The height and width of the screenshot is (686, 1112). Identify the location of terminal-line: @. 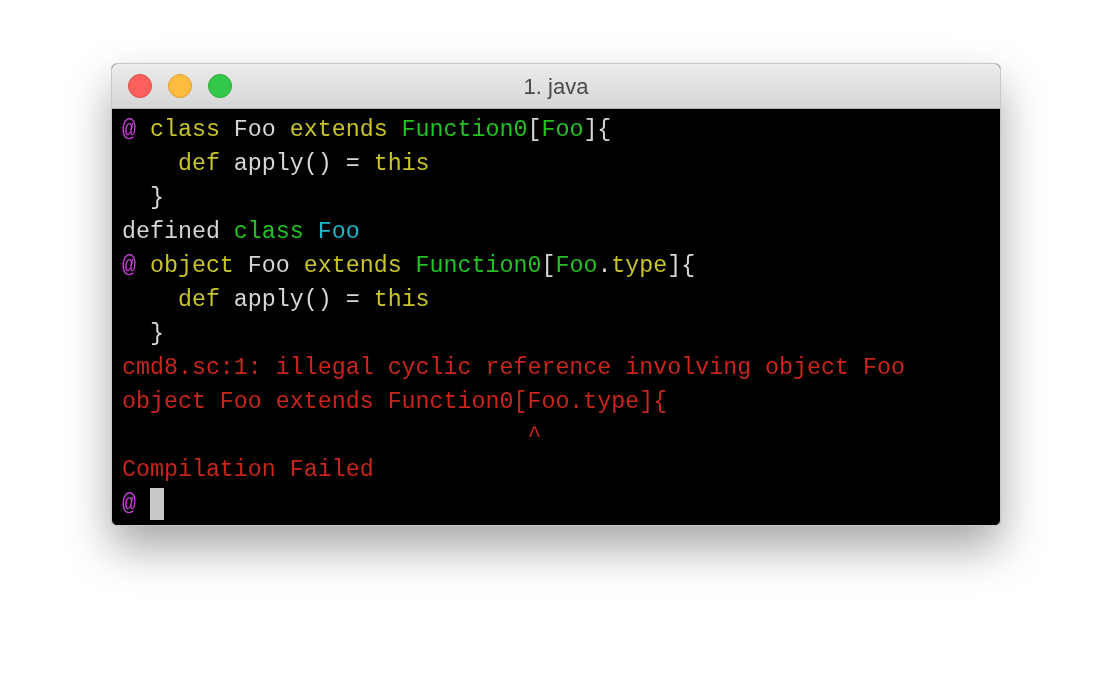
(129, 504).